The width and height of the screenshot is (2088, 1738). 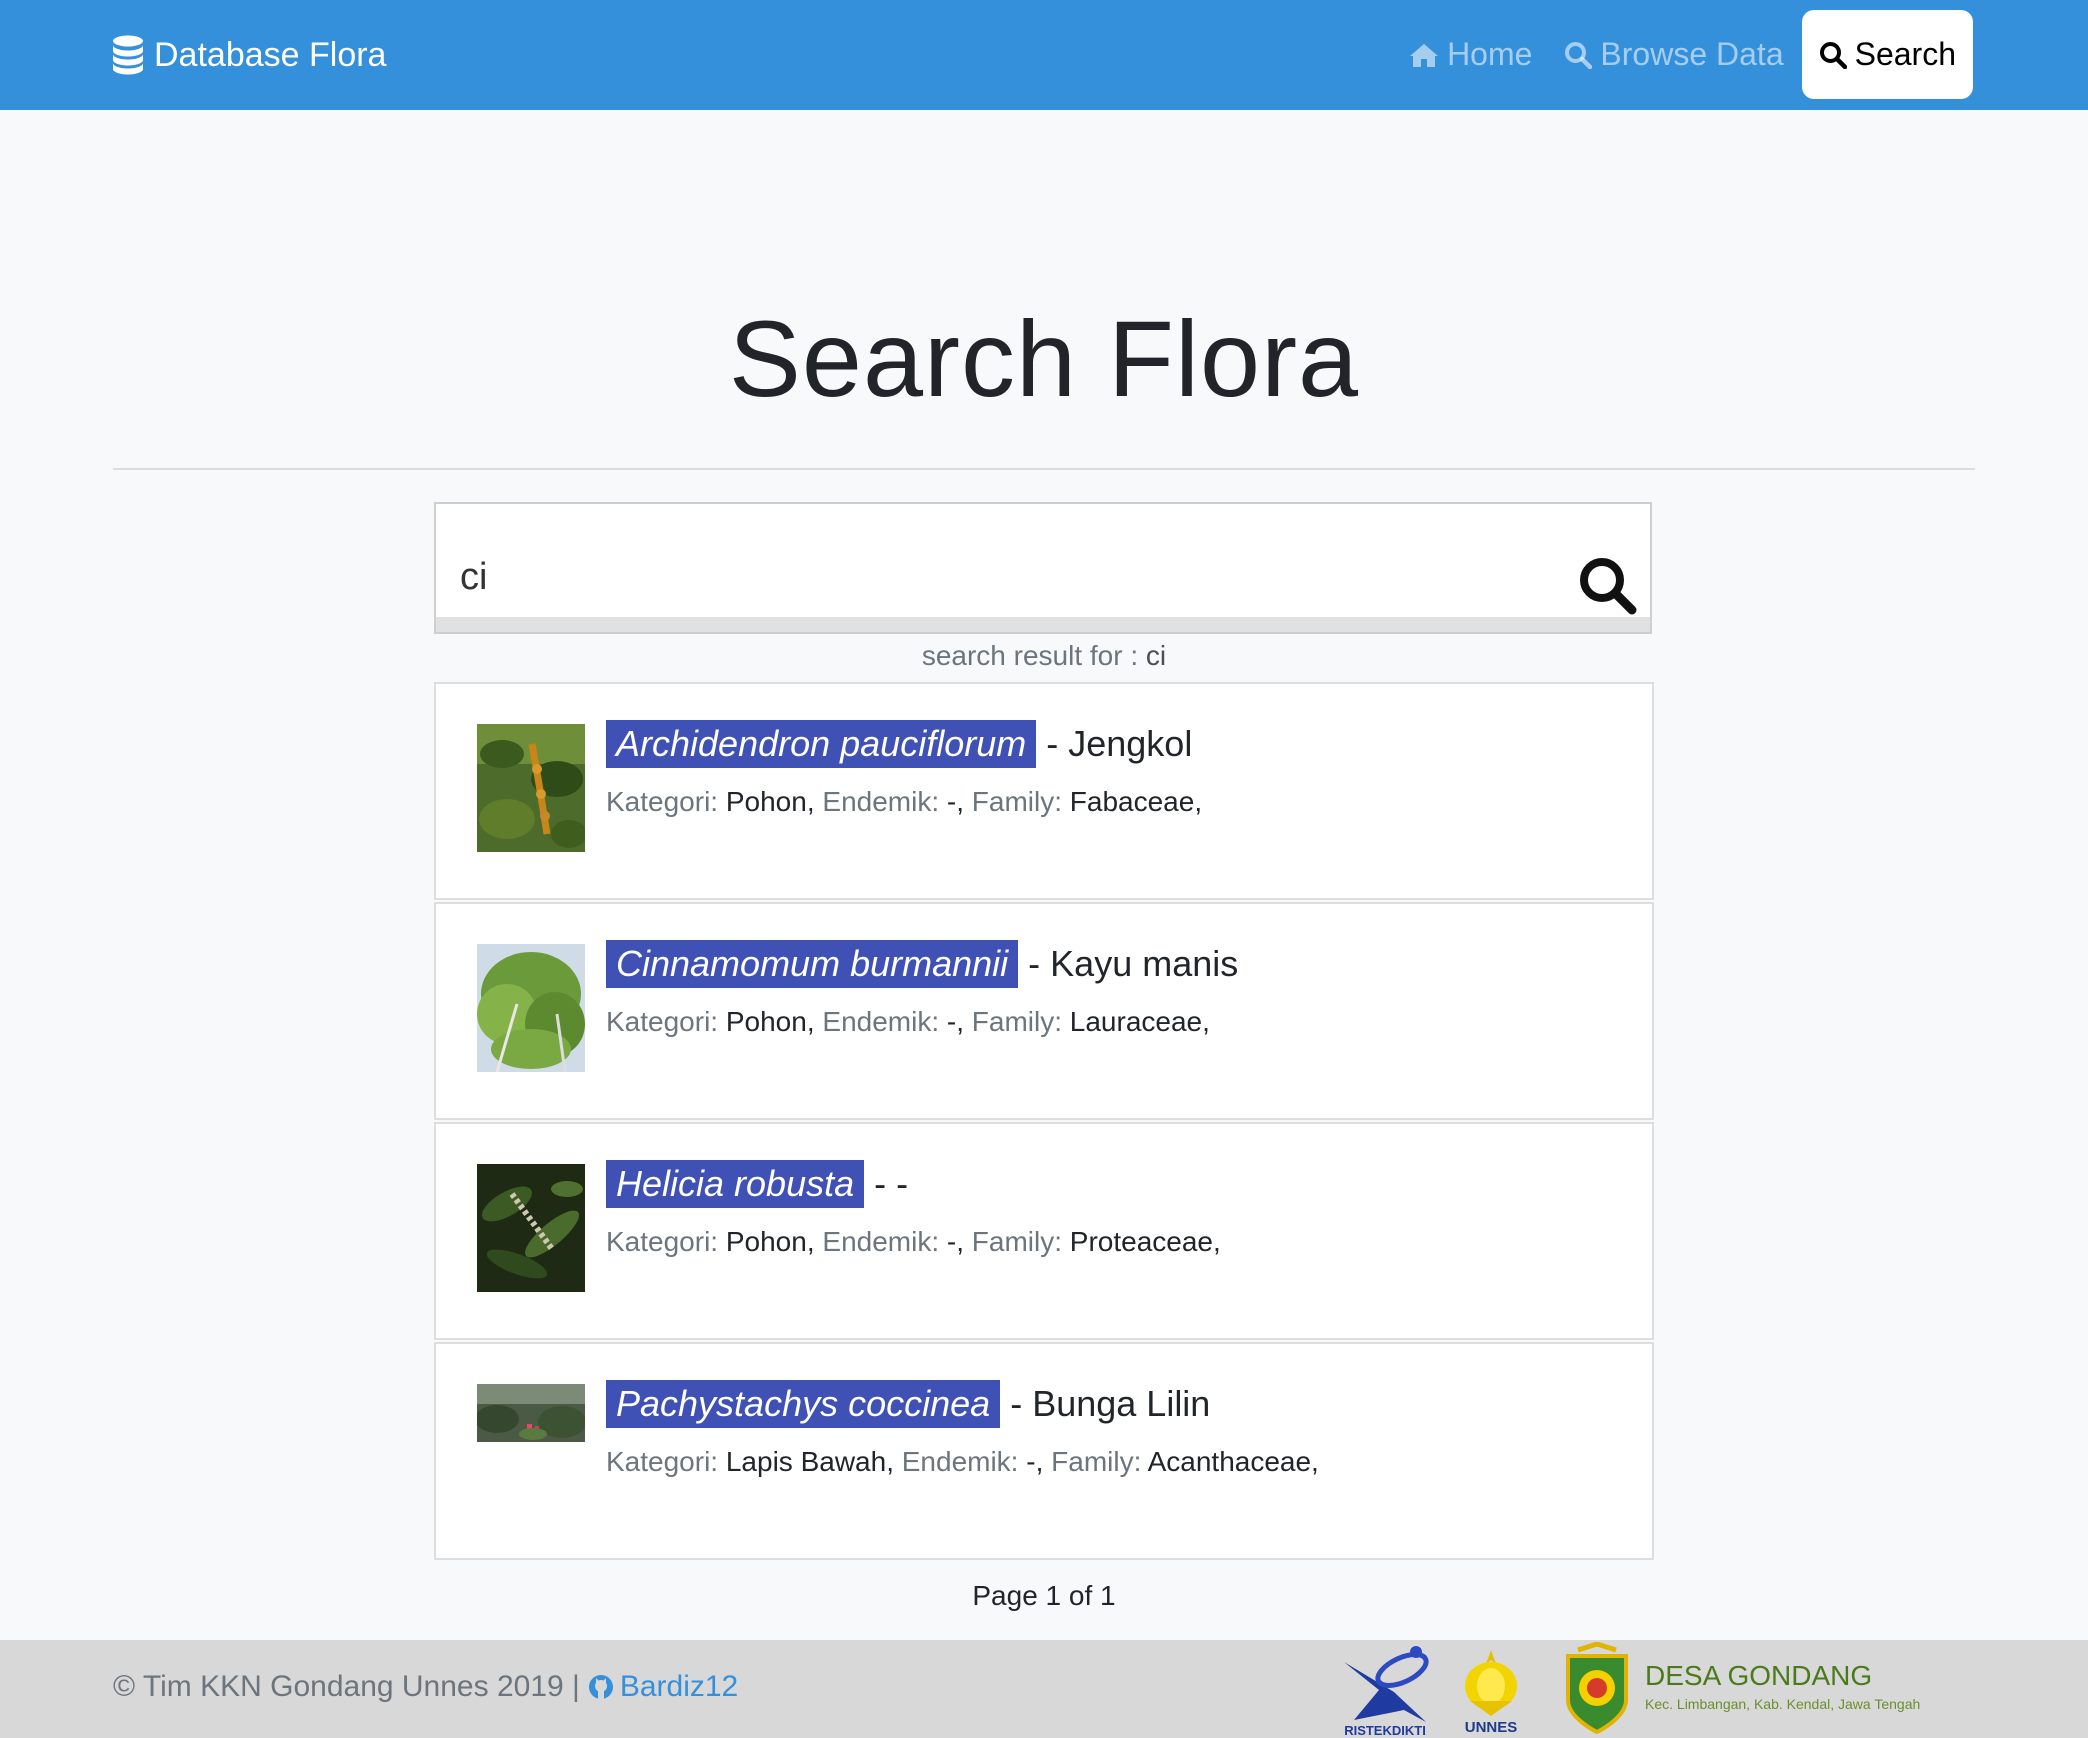 What do you see at coordinates (600, 1687) in the screenshot?
I see `github-icon` at bounding box center [600, 1687].